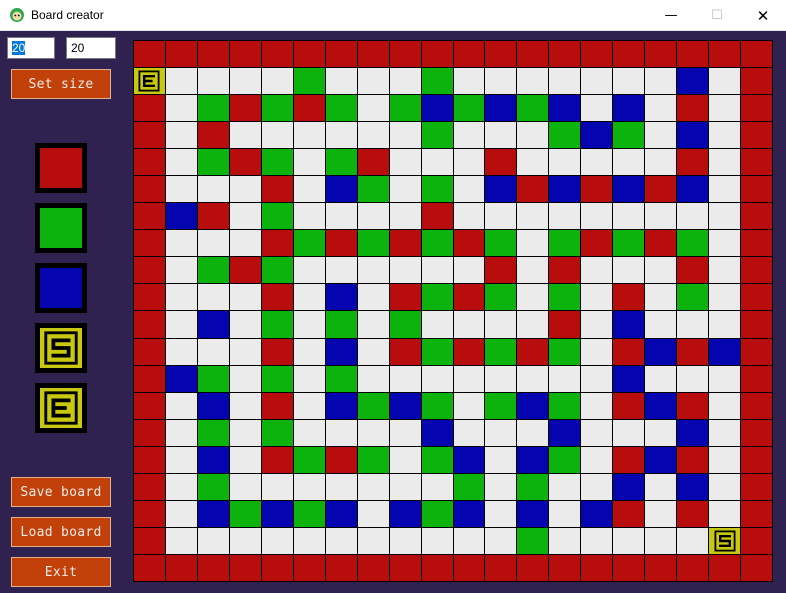 Image resolution: width=786 pixels, height=593 pixels. What do you see at coordinates (31, 48) in the screenshot?
I see `board-width-input: 20` at bounding box center [31, 48].